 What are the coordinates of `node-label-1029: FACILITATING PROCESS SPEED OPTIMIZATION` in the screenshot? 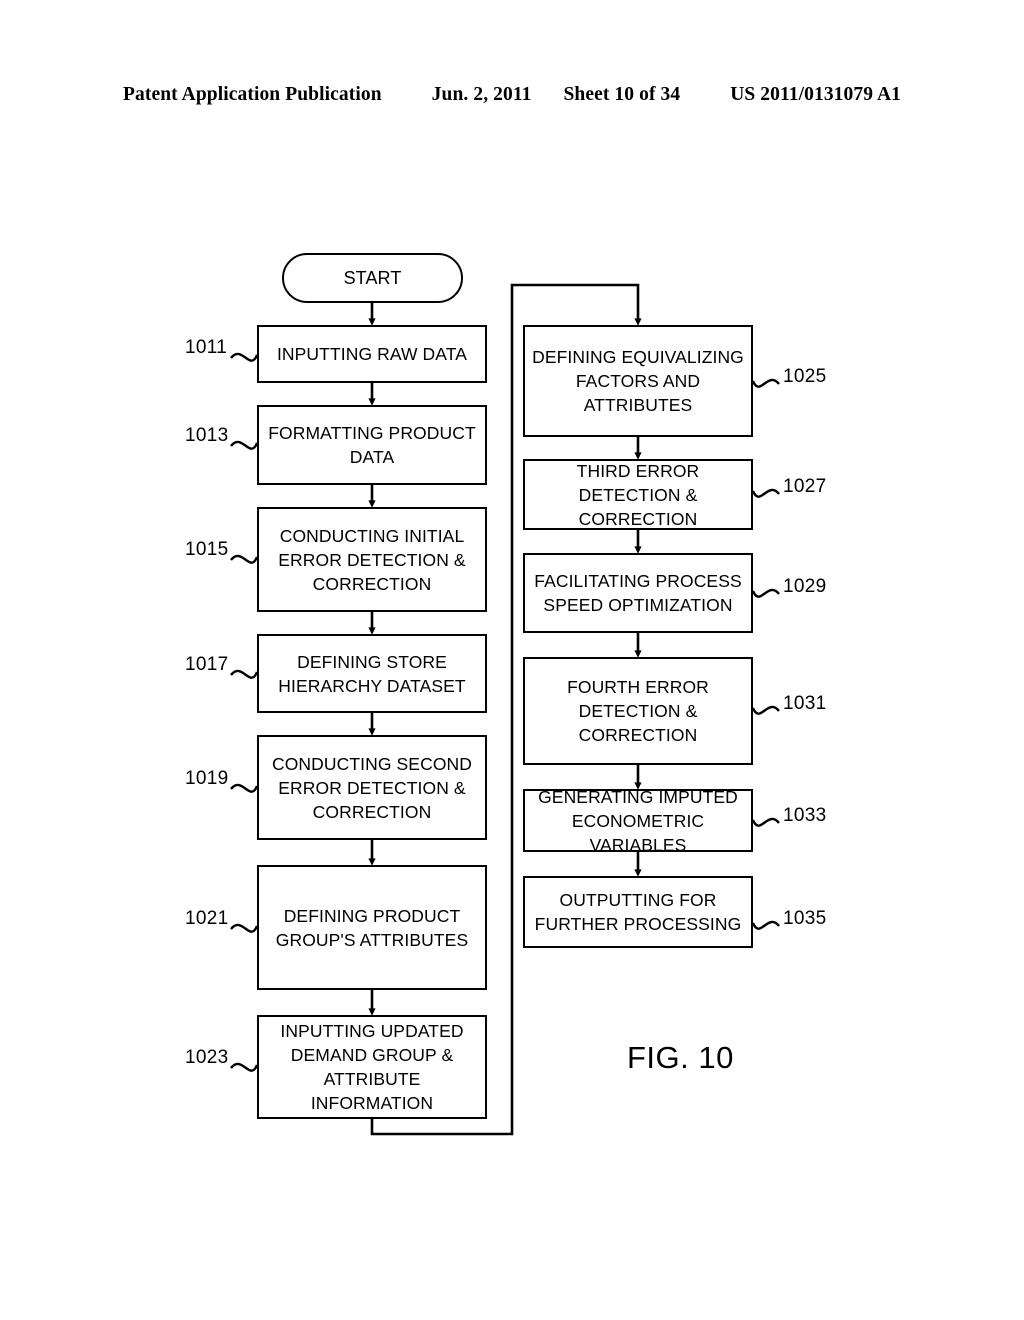 It's located at (638, 593).